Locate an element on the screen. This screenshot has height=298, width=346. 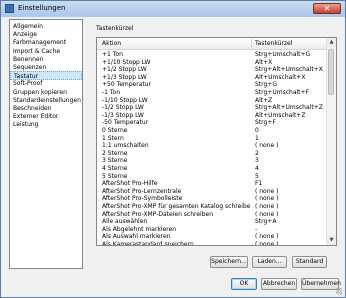
table-row: 0 Sterne 0 is located at coordinates (212, 130).